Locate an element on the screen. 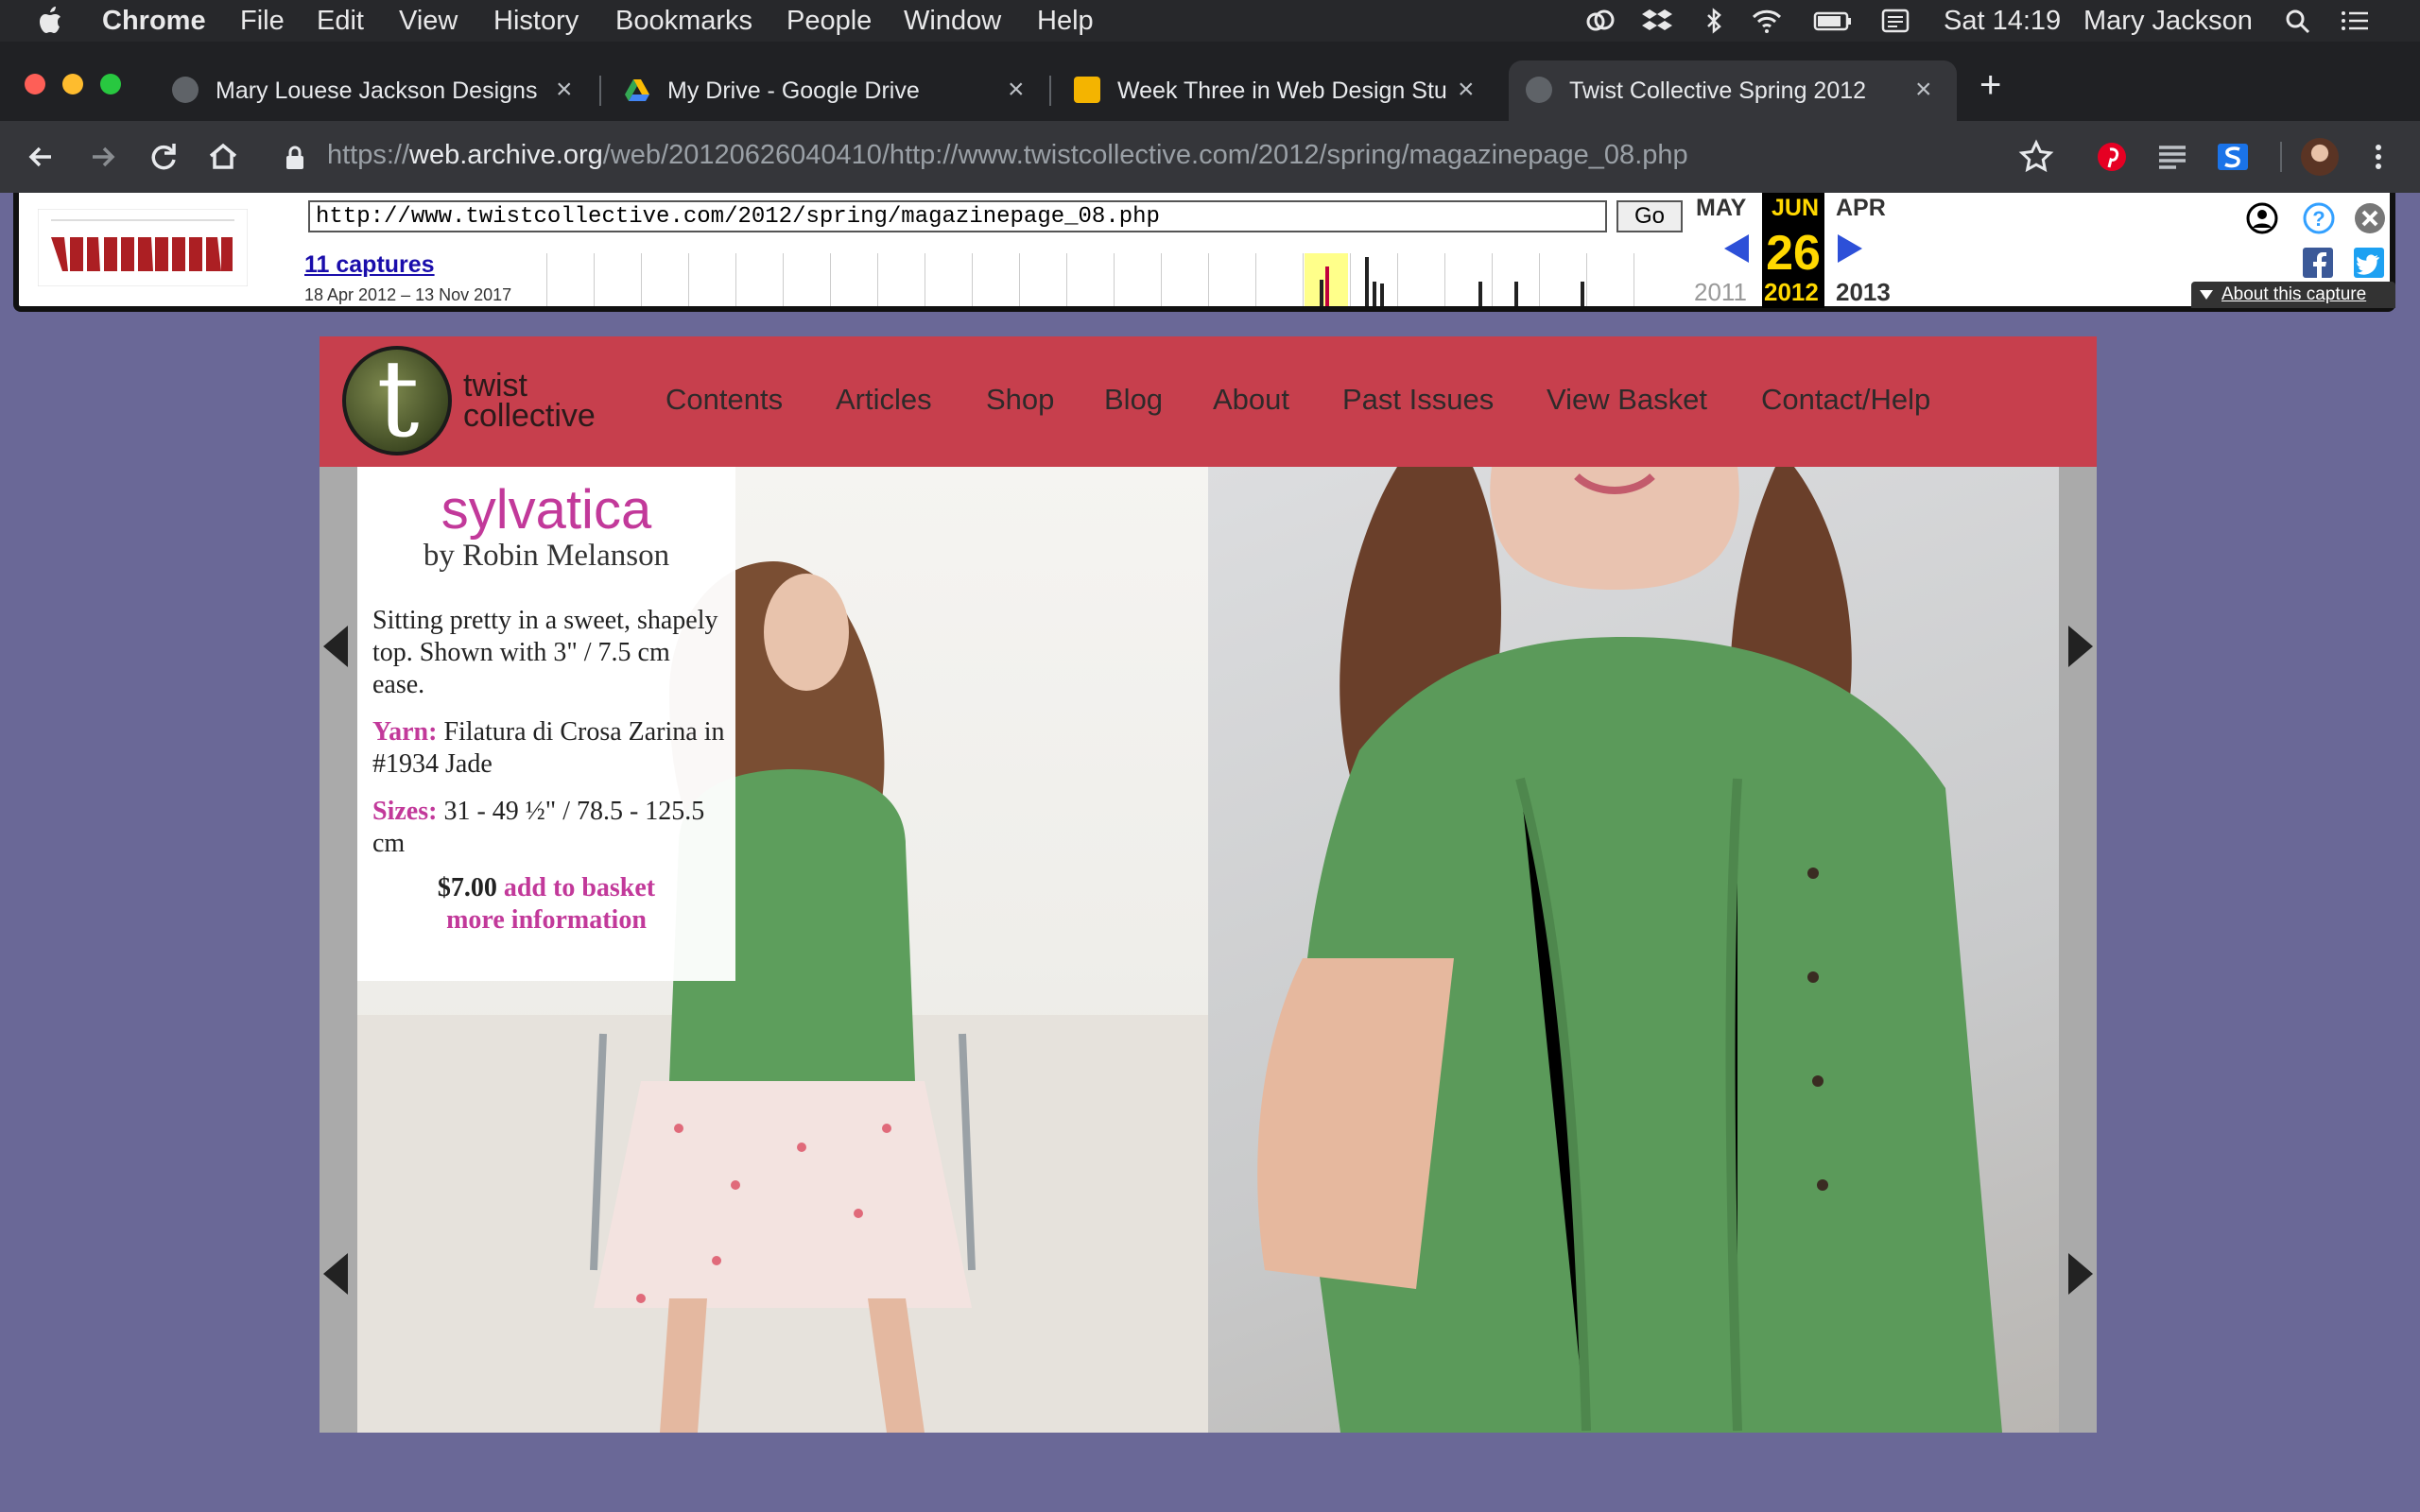  wayback-go-button: Go is located at coordinates (1649, 216).